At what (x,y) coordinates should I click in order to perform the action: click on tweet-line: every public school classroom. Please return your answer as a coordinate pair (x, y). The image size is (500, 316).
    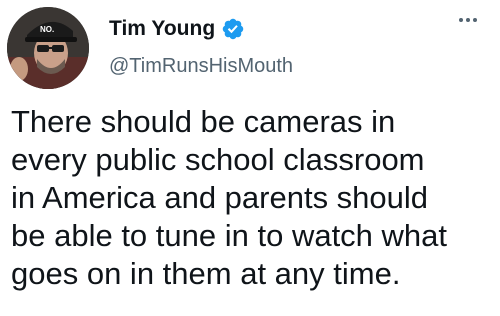
    Looking at the image, I should click on (218, 159).